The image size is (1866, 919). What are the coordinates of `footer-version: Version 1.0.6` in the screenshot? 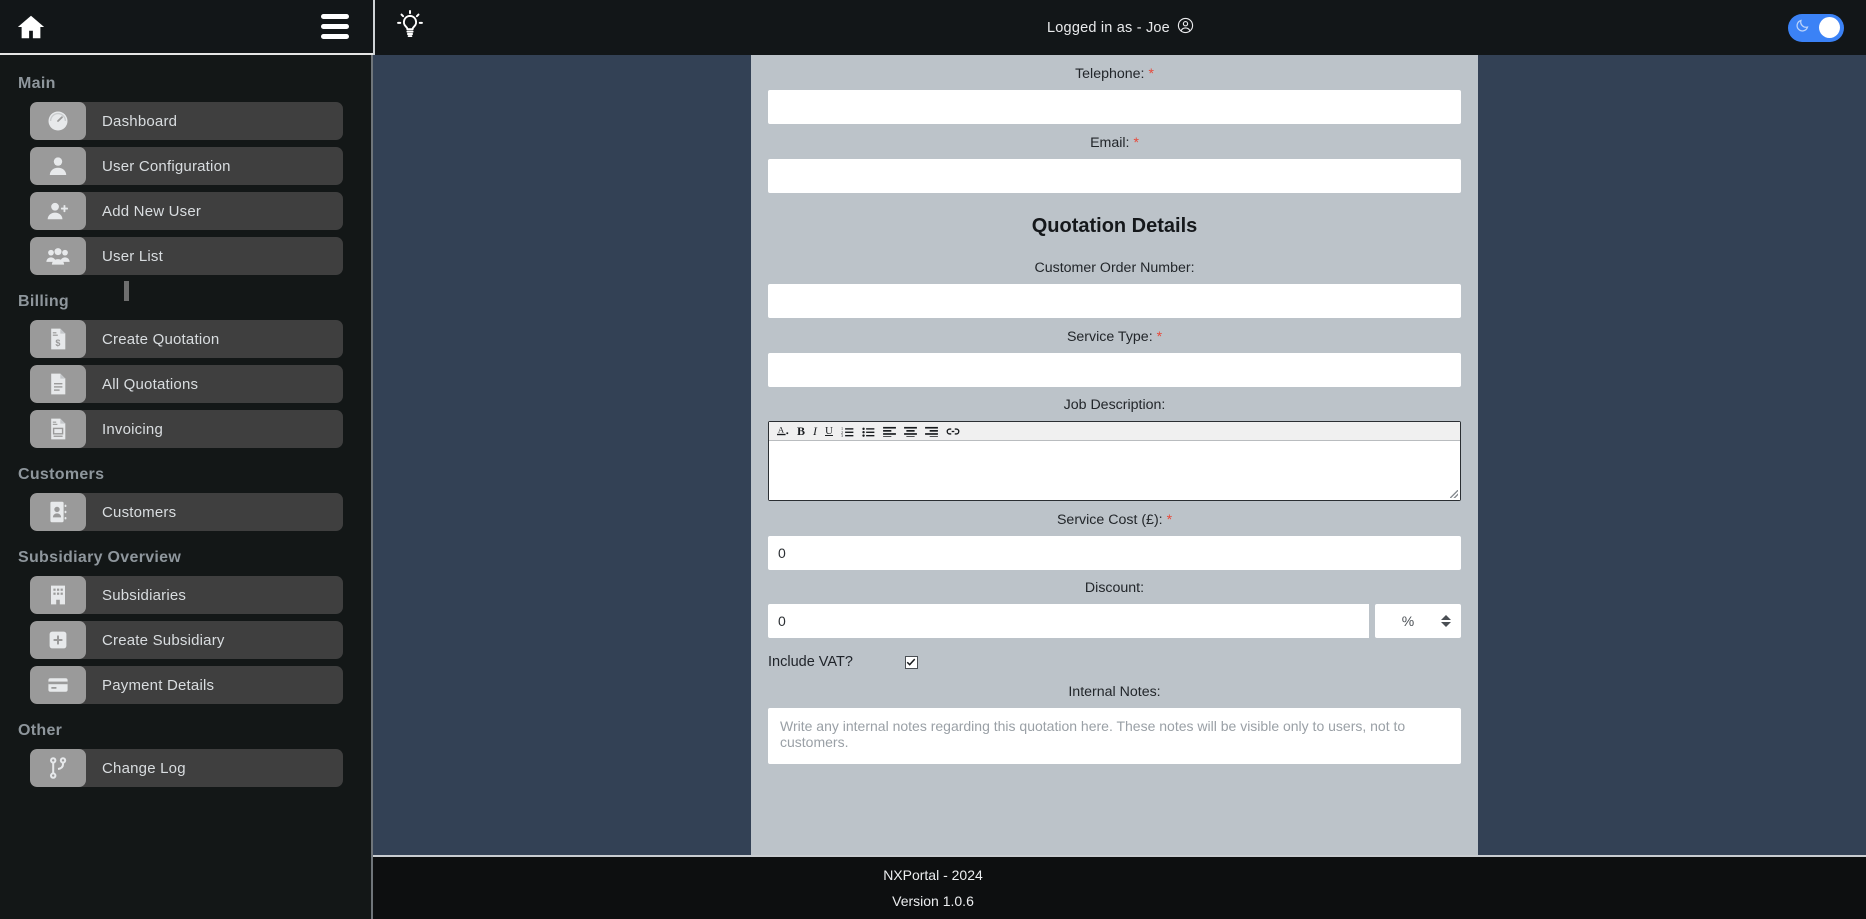 It's located at (933, 901).